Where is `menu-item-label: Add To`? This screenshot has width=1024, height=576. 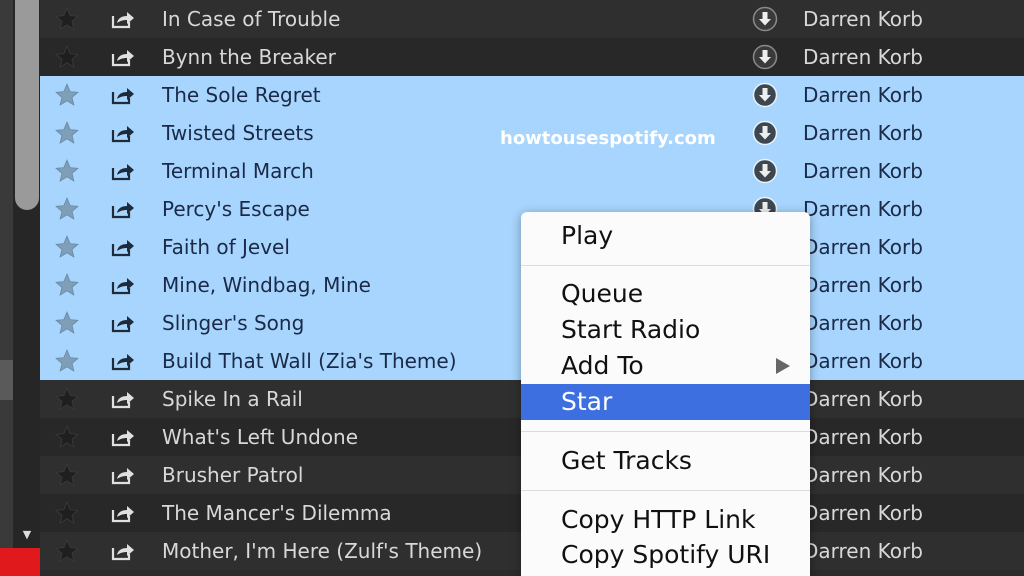 menu-item-label: Add To is located at coordinates (602, 365).